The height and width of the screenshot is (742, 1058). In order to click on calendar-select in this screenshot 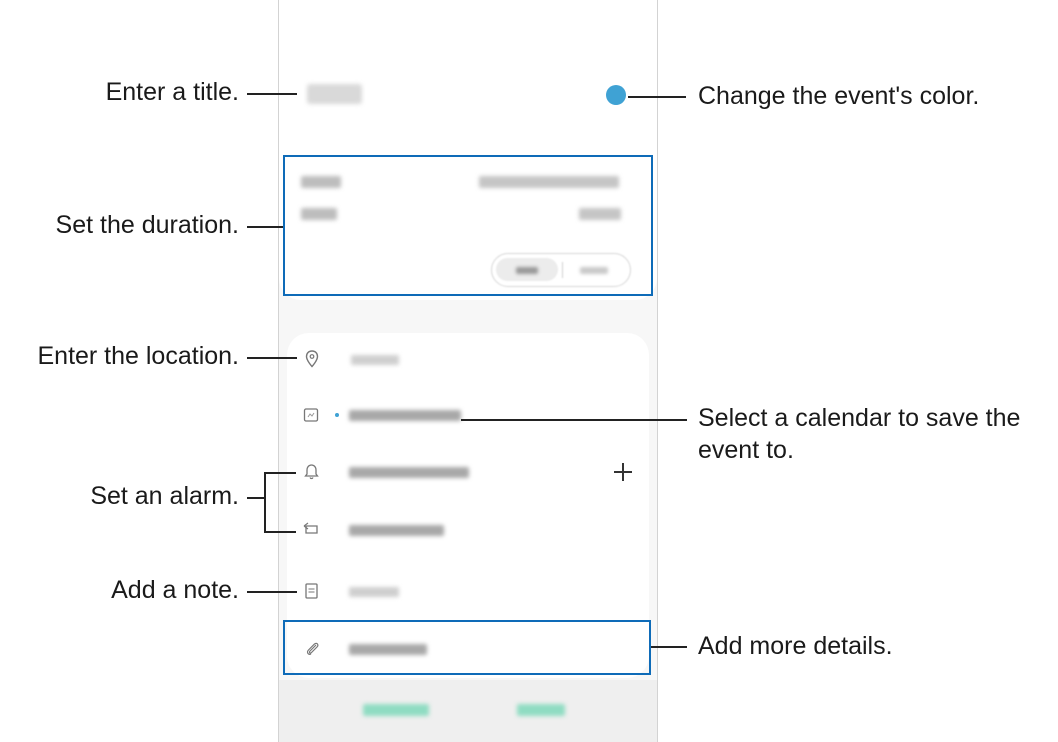, I will do `click(405, 415)`.